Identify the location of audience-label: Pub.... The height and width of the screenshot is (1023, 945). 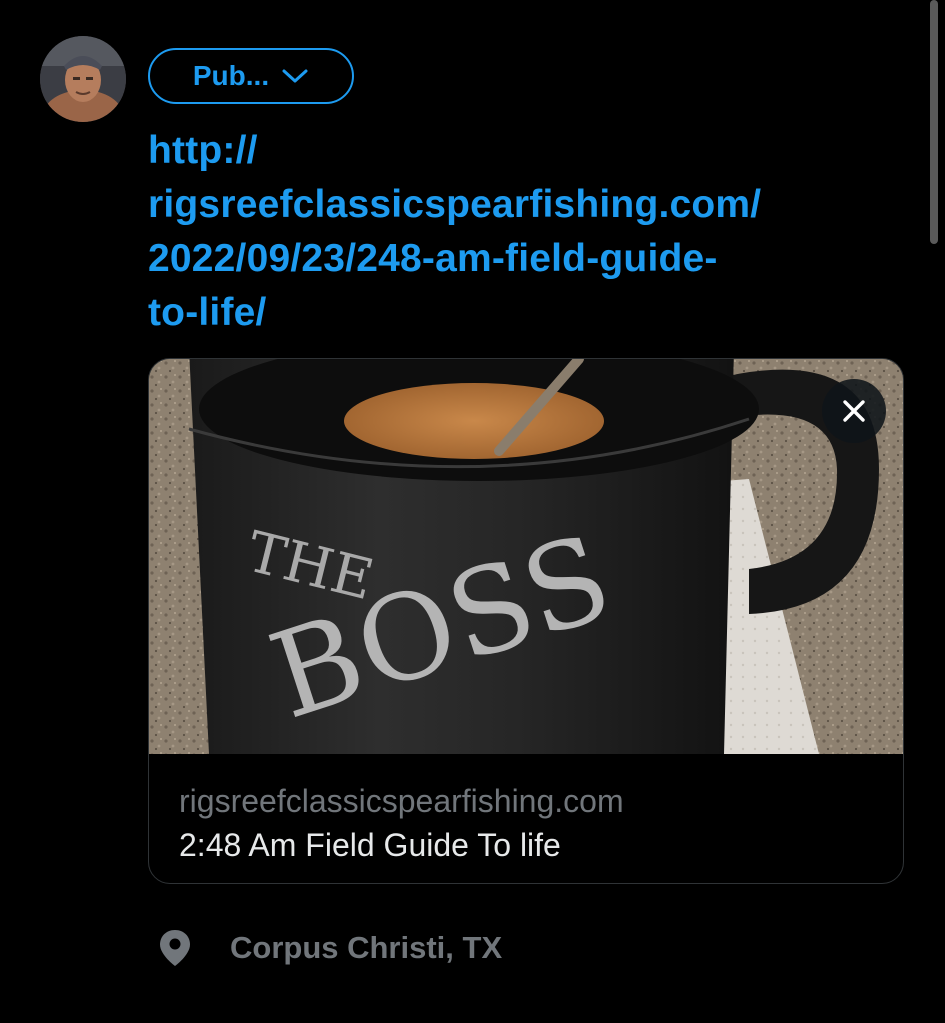
(231, 75).